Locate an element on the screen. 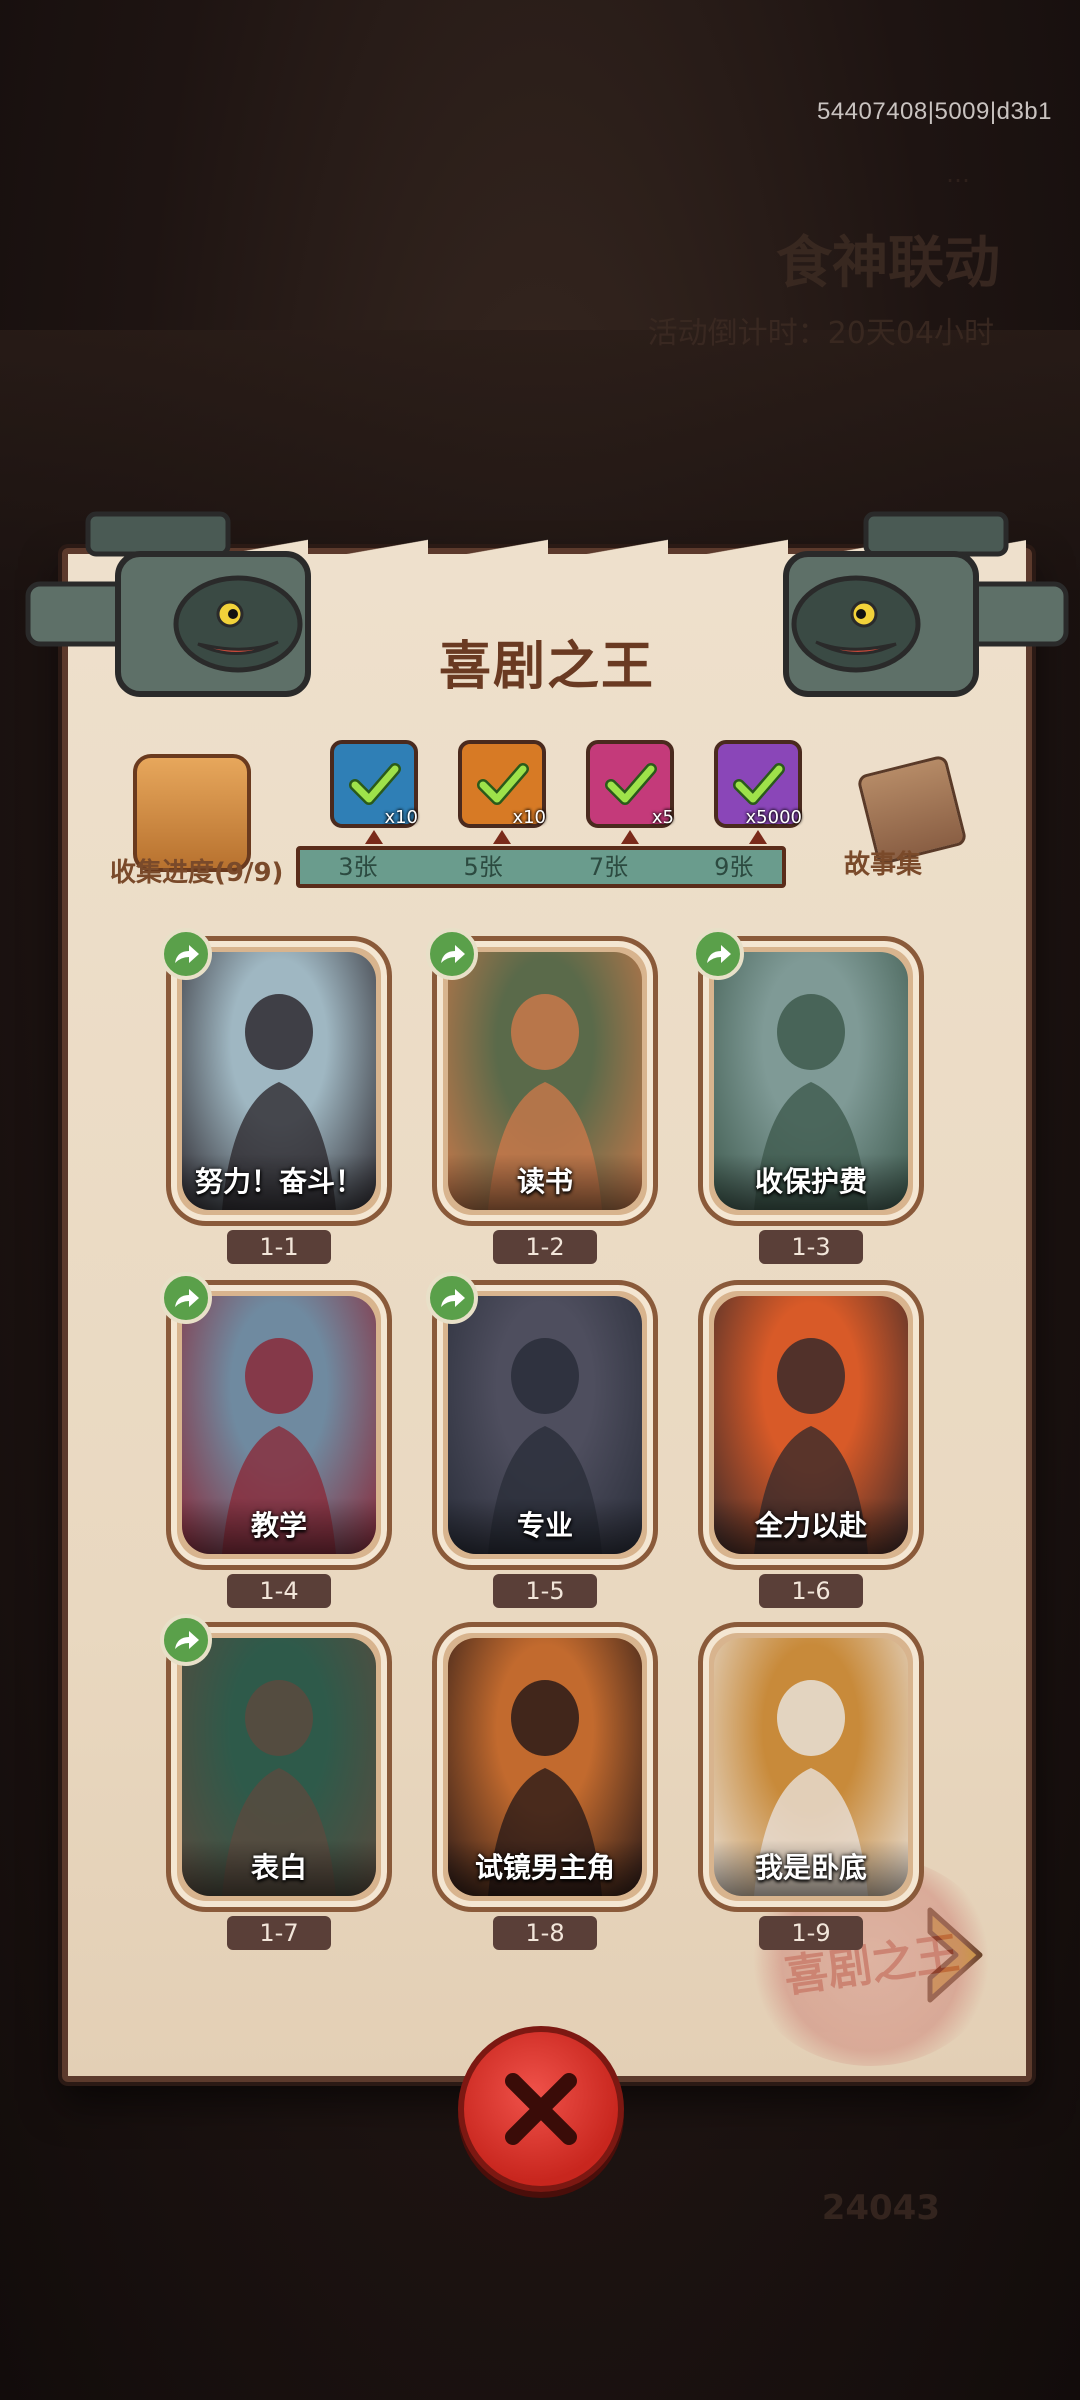 The image size is (1080, 2400). story-card: 全力以赴 1-6 is located at coordinates (811, 1444).